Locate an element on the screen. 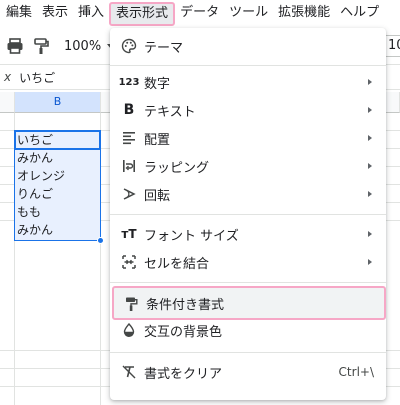  fill-drop-icon is located at coordinates (129, 330).